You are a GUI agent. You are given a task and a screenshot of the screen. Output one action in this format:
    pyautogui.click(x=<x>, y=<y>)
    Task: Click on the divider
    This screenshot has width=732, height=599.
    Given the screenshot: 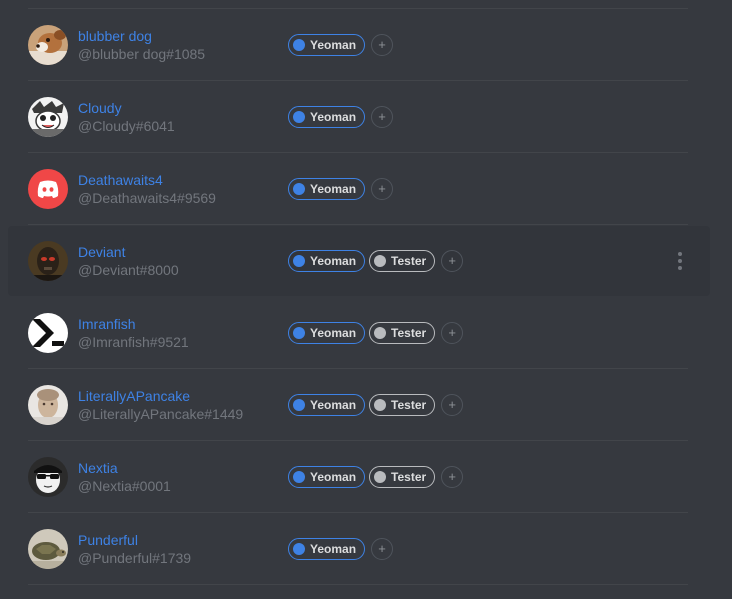 What is the action you would take?
    pyautogui.click(x=358, y=584)
    